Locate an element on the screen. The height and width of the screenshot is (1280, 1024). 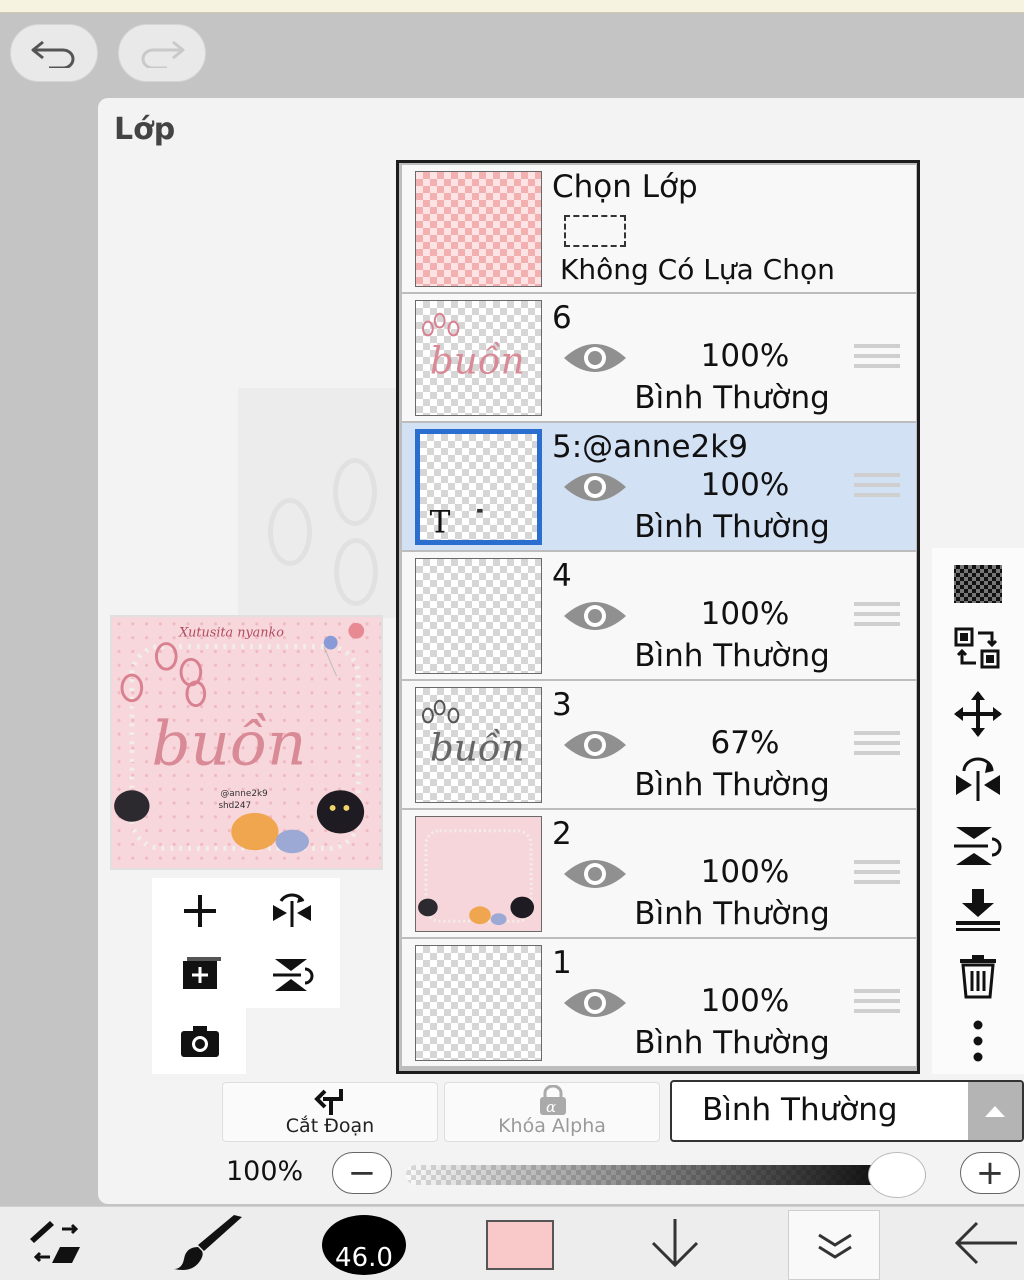
brush-size-indicator: 46.0 is located at coordinates (364, 1245).